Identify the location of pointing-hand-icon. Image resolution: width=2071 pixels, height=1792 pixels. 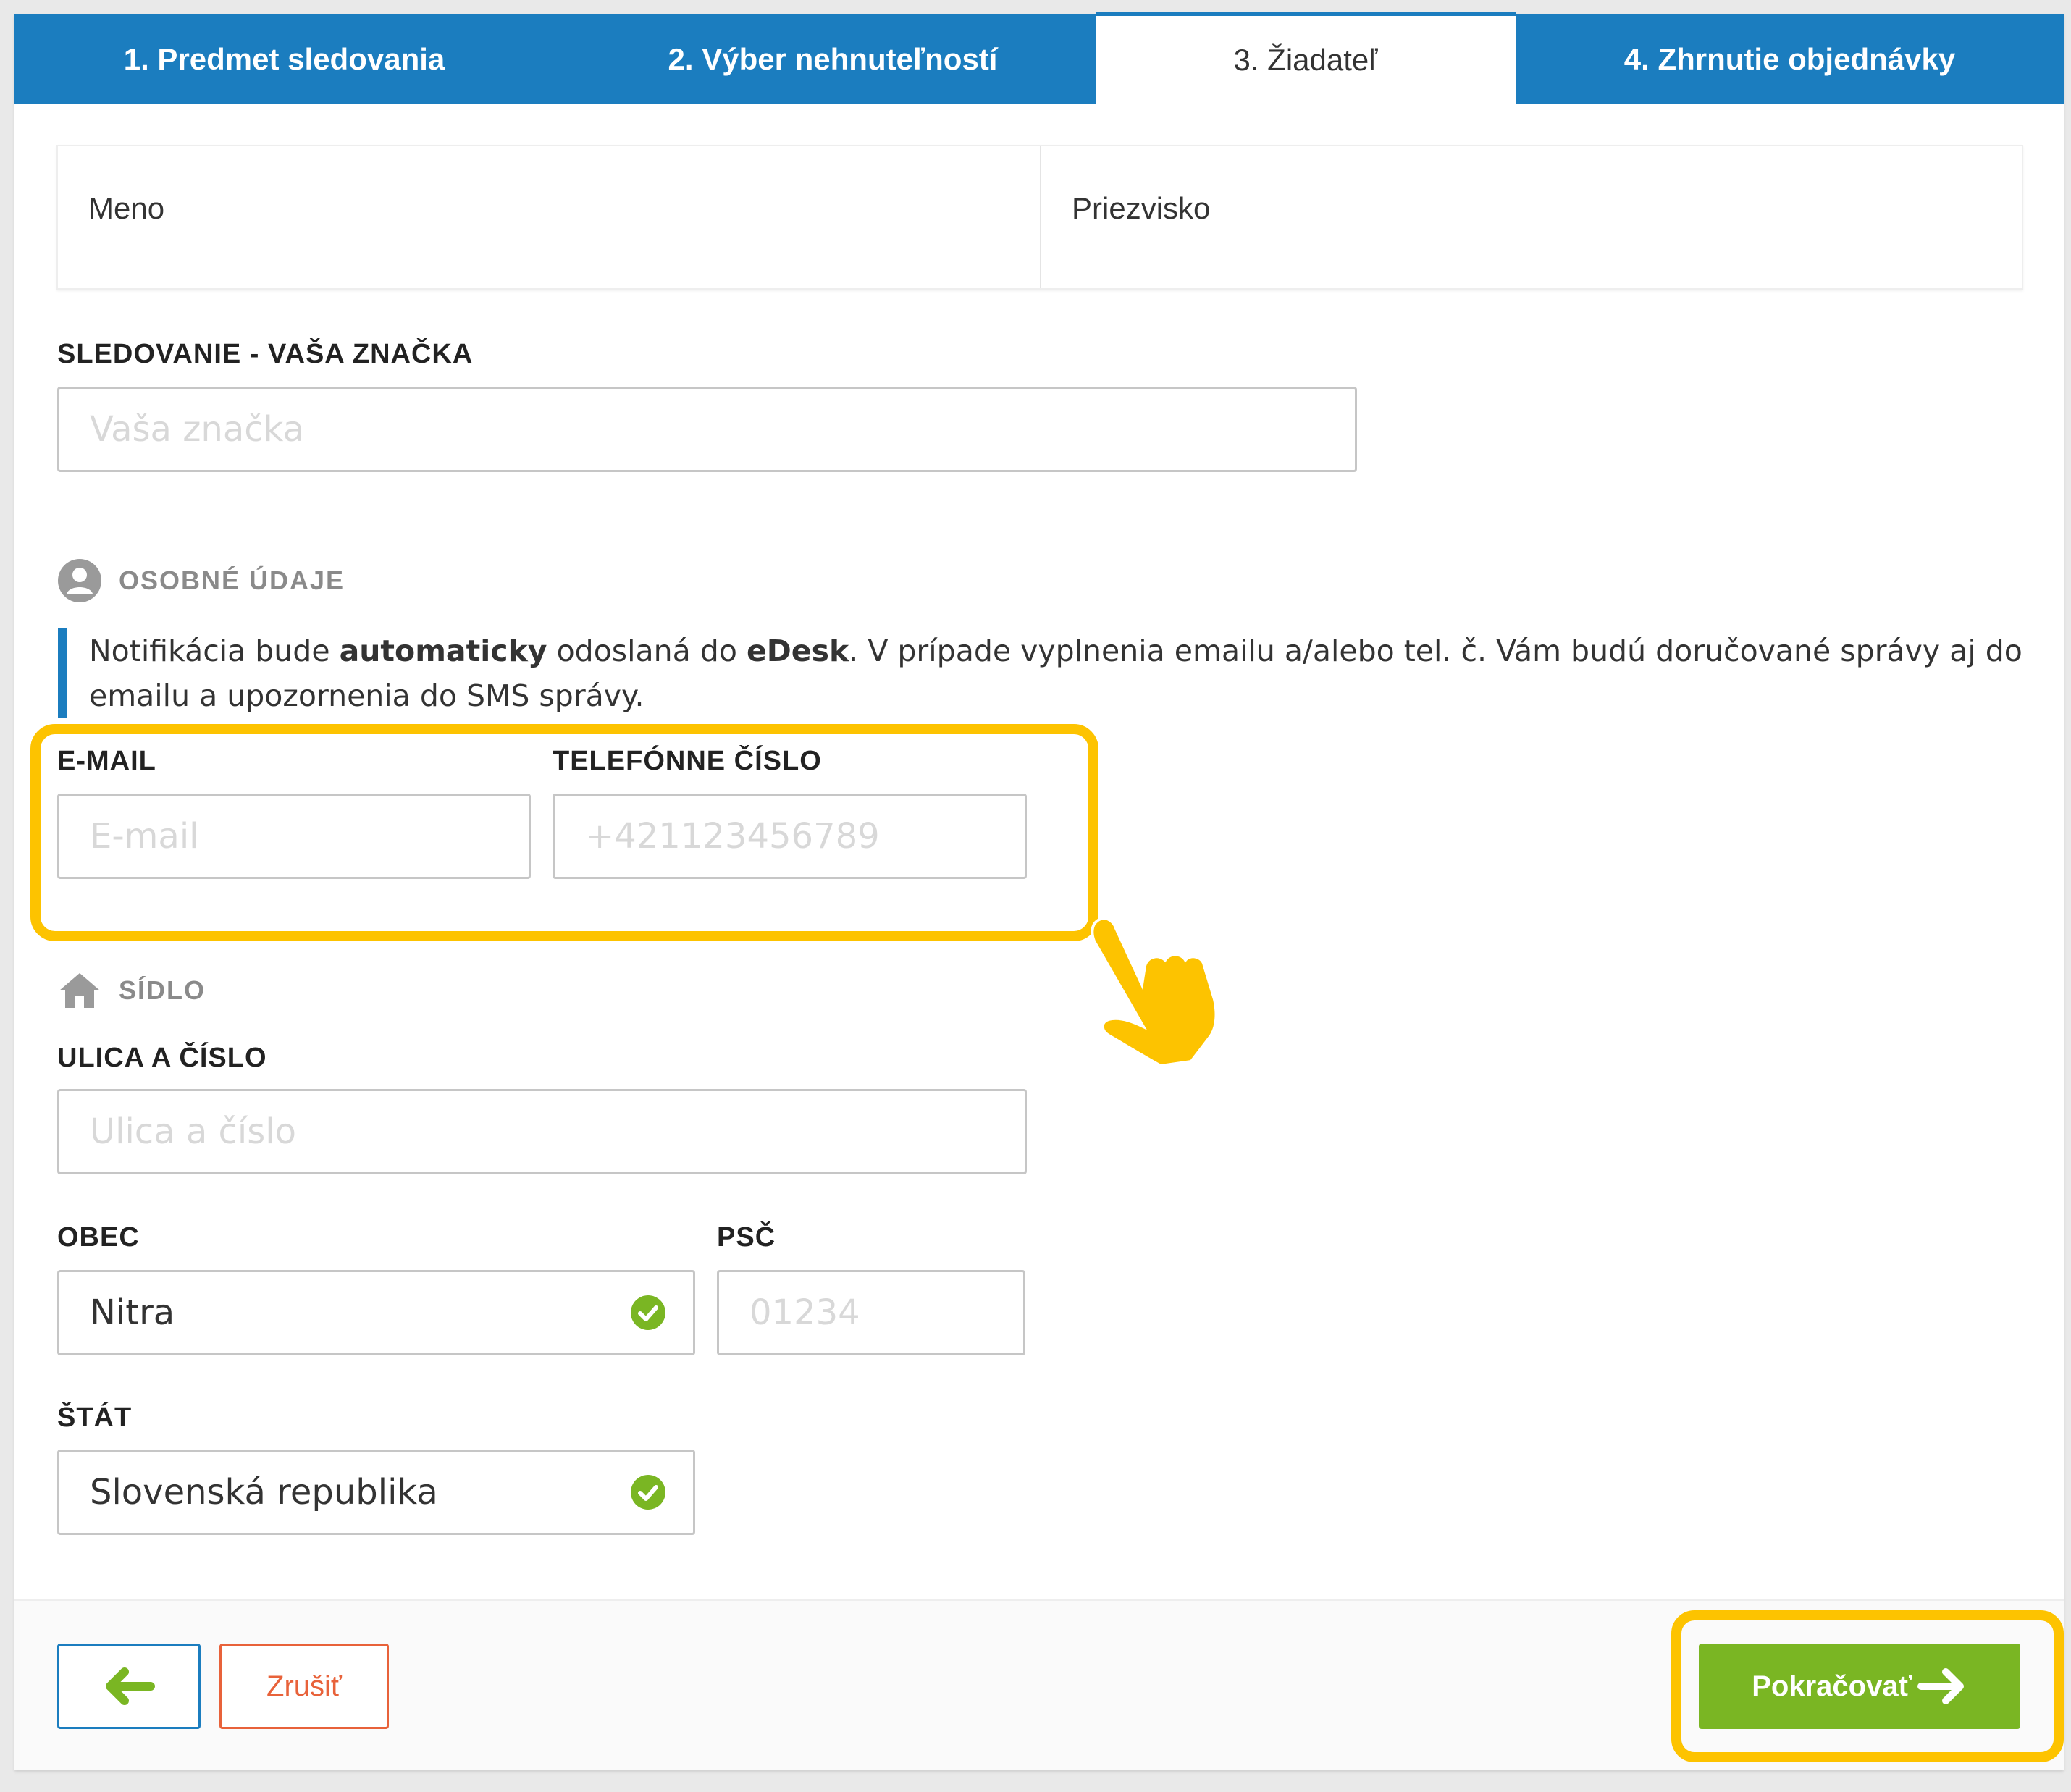
(1155, 992).